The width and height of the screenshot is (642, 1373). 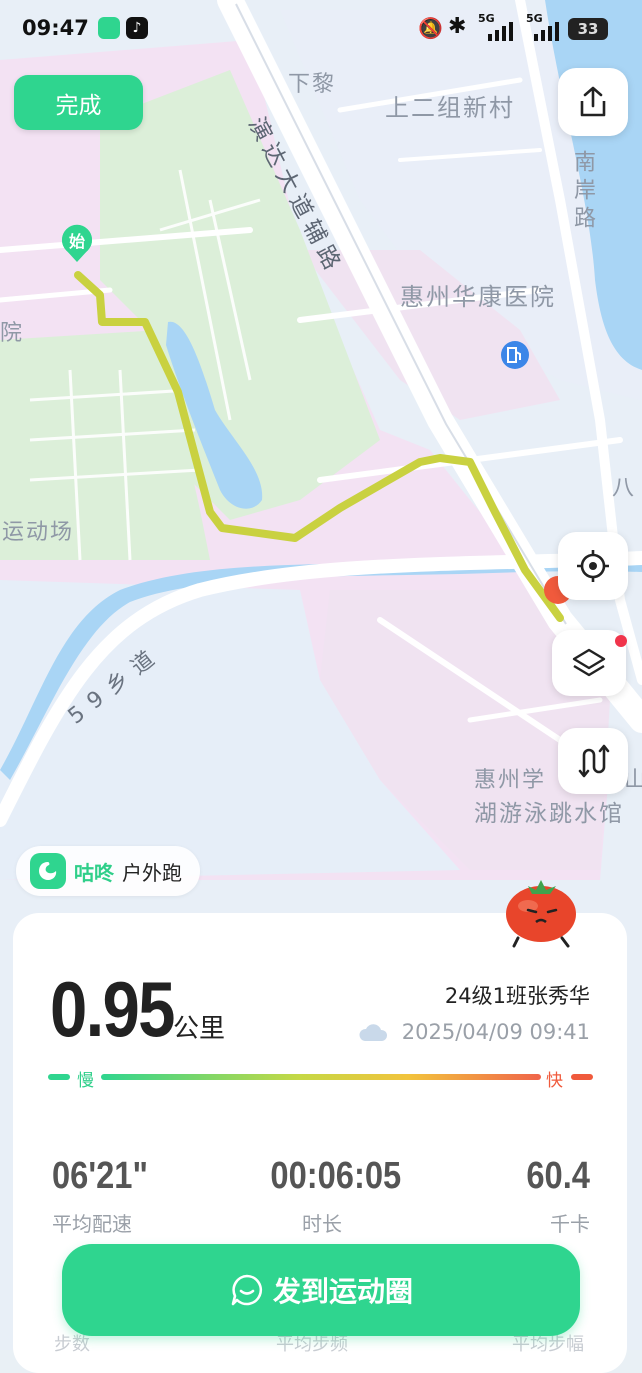 I want to click on map-label-stadium: 运动场, so click(x=38, y=532).